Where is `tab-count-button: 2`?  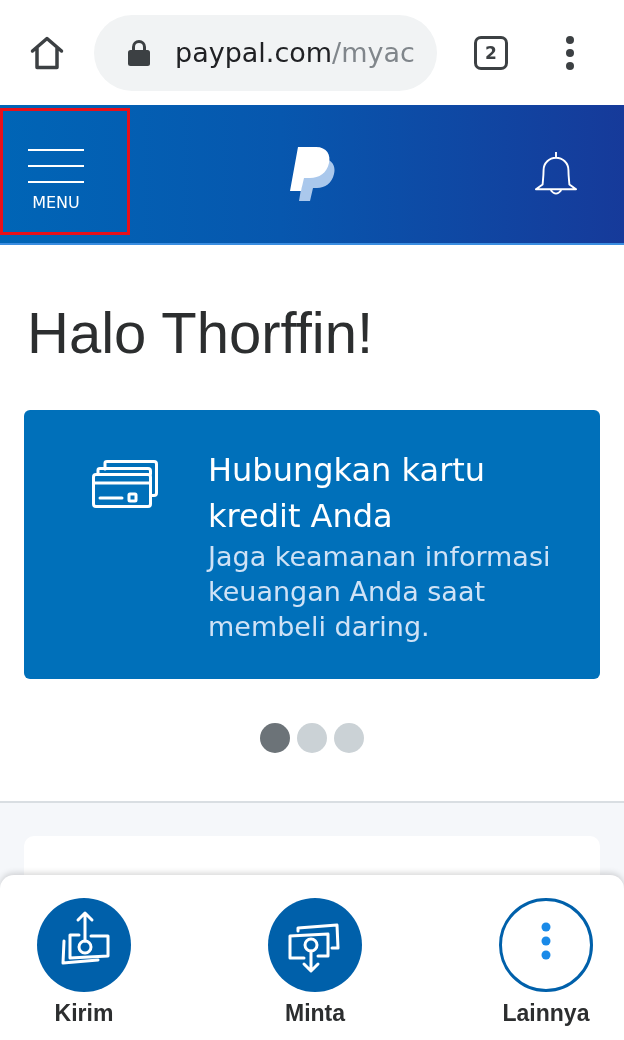 tab-count-button: 2 is located at coordinates (491, 52).